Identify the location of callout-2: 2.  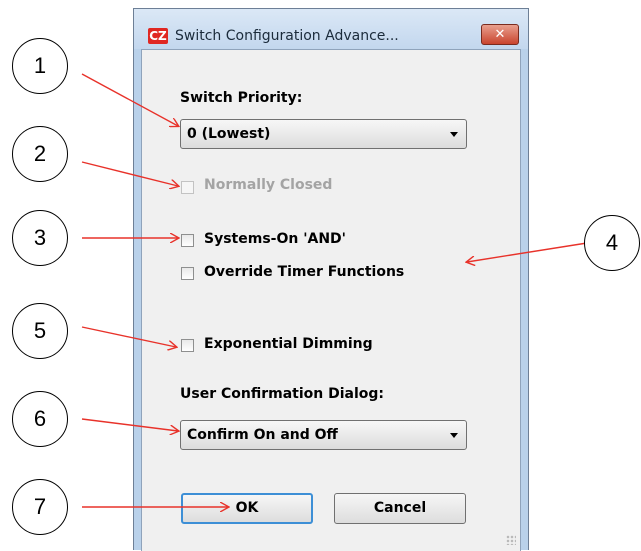
(40, 154).